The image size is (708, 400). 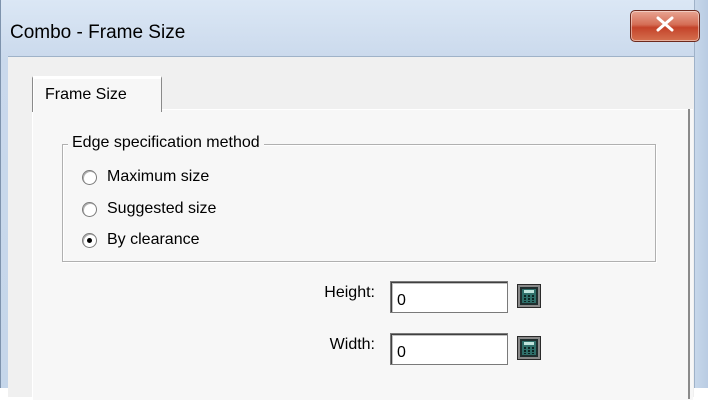 What do you see at coordinates (86, 94) in the screenshot?
I see `tab-label: Frame Size` at bounding box center [86, 94].